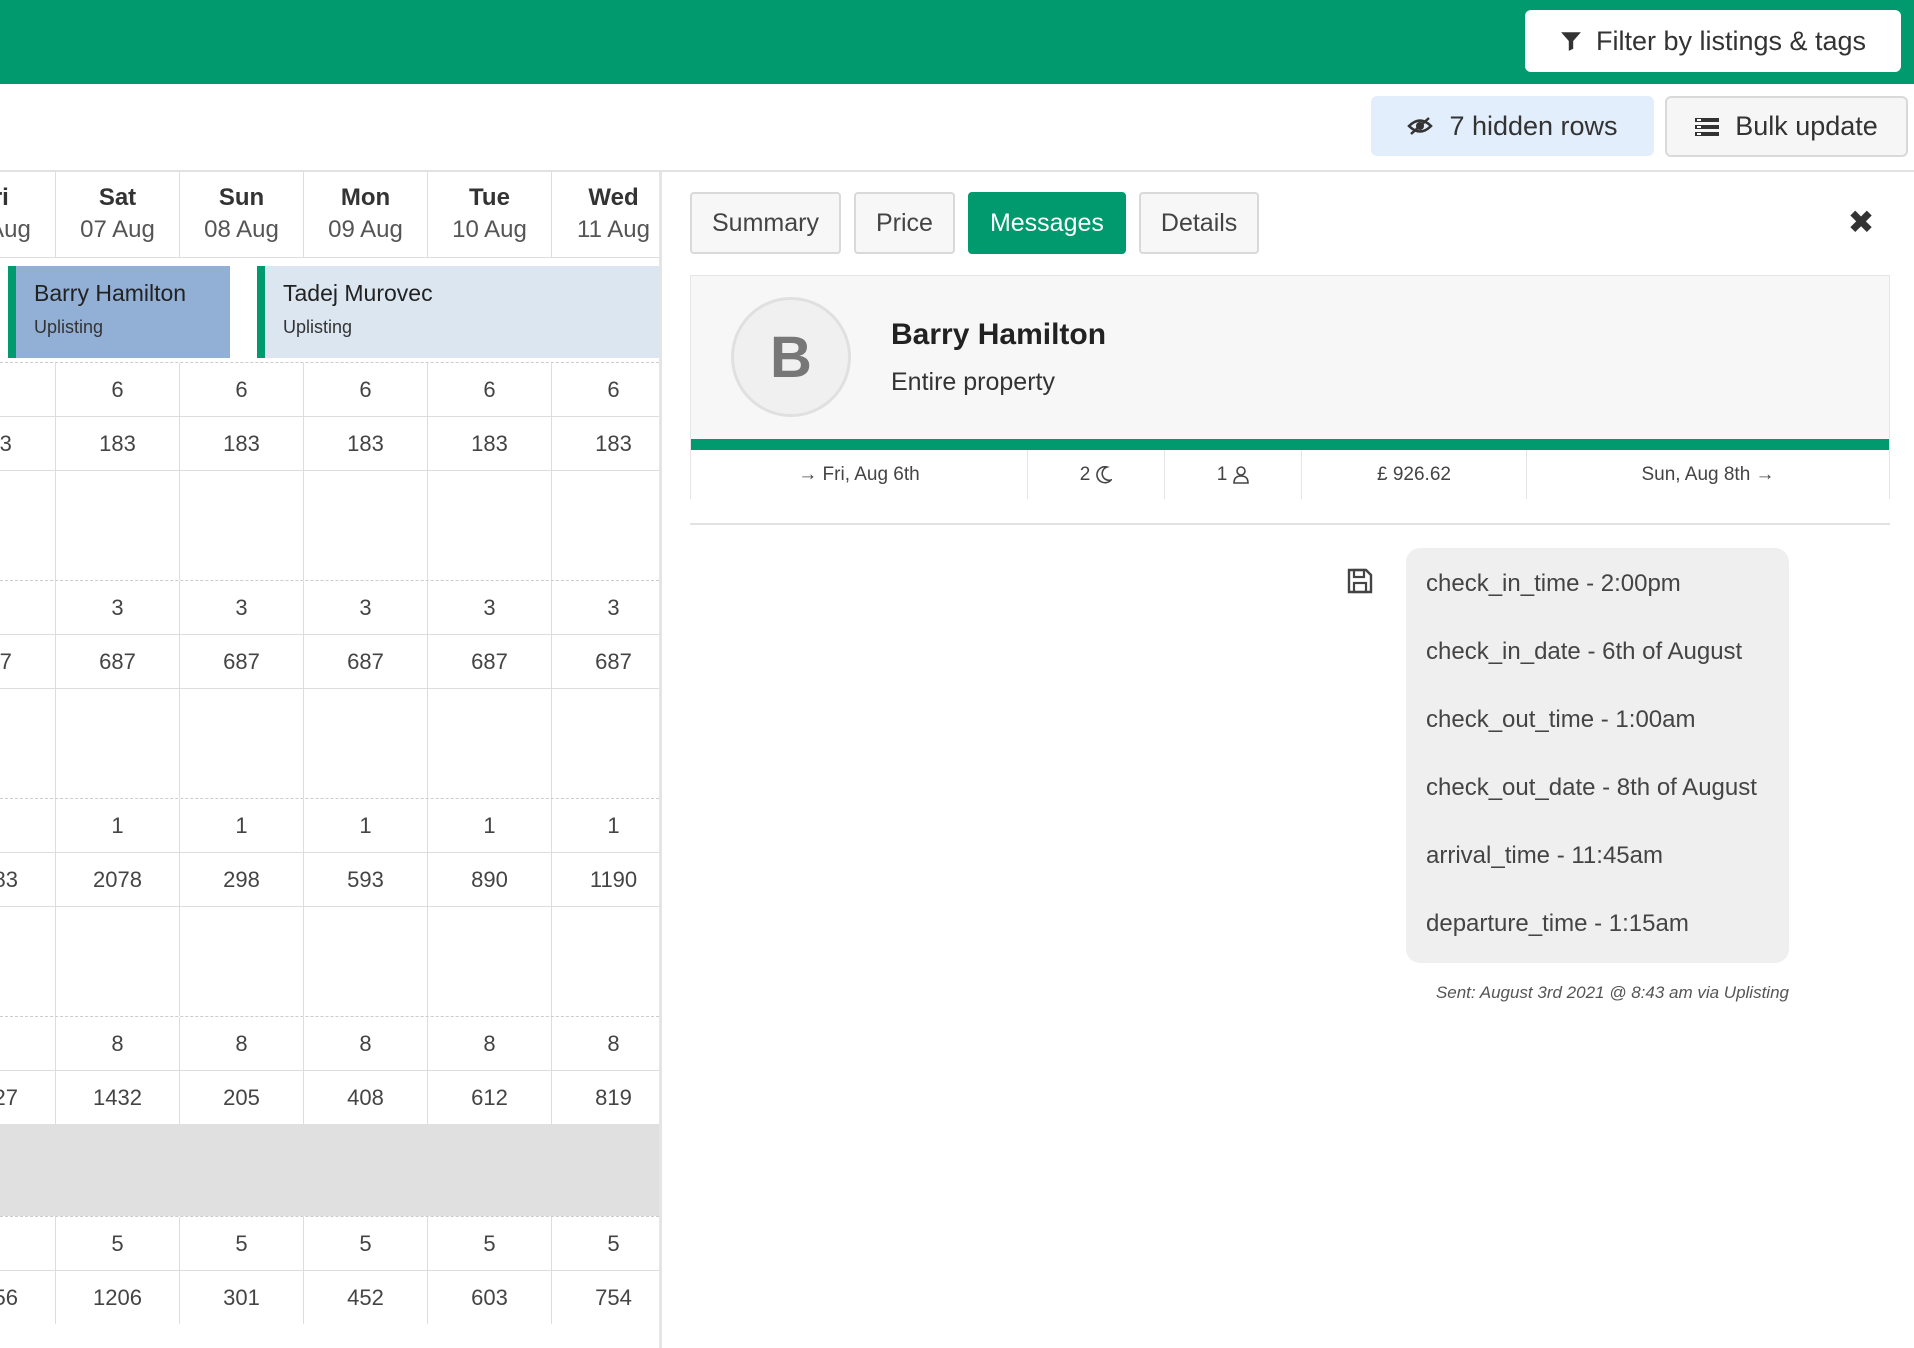 This screenshot has height=1348, width=1914. I want to click on calendar-cell: 754, so click(605, 1297).